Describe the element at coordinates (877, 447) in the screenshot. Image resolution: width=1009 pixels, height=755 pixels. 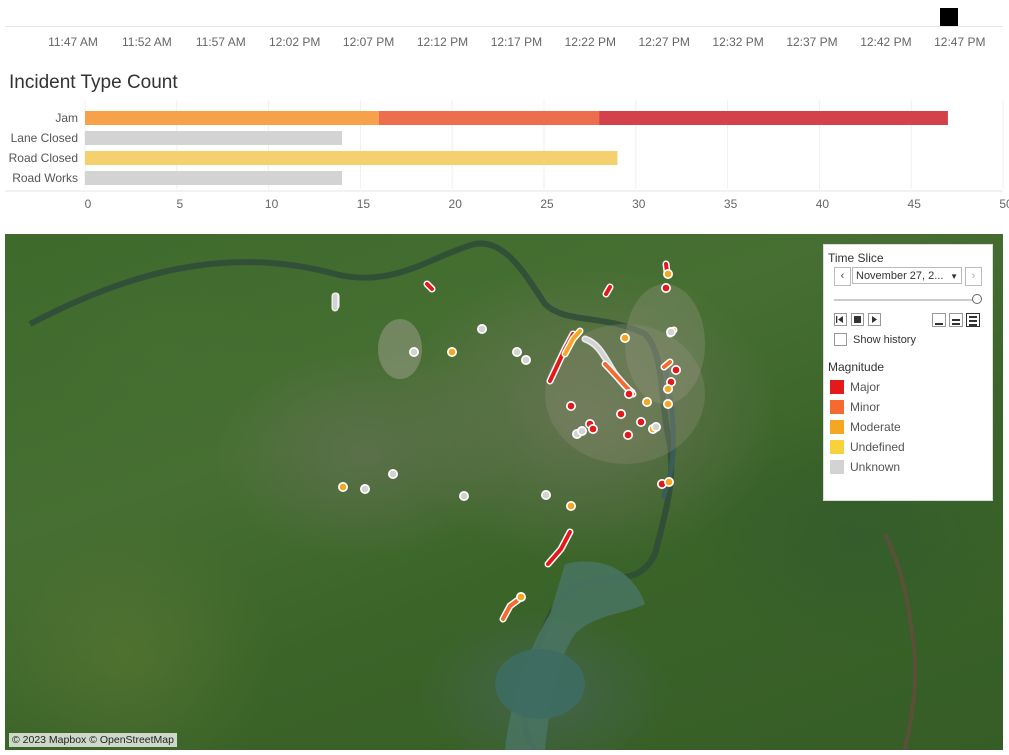
I see `legend-label: Undefined` at that location.